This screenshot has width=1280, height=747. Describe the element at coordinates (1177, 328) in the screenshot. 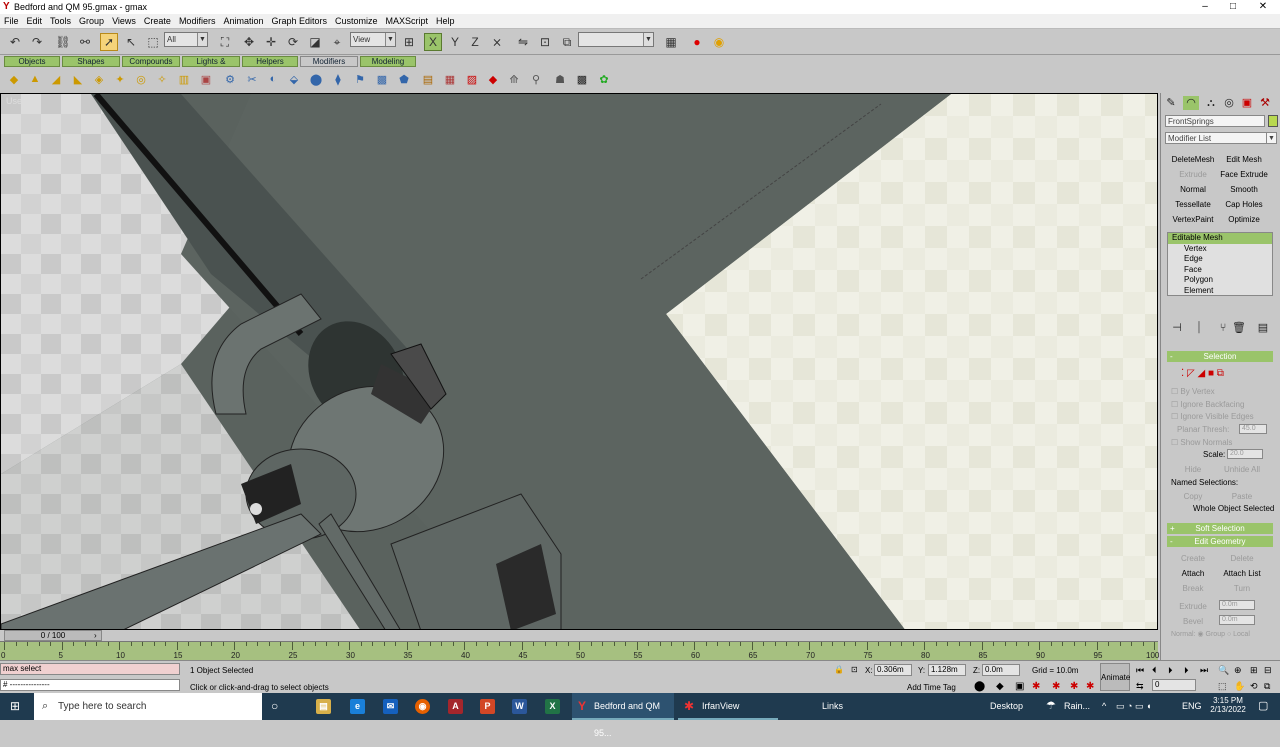

I see `pin-stack-icon: ⊣` at that location.